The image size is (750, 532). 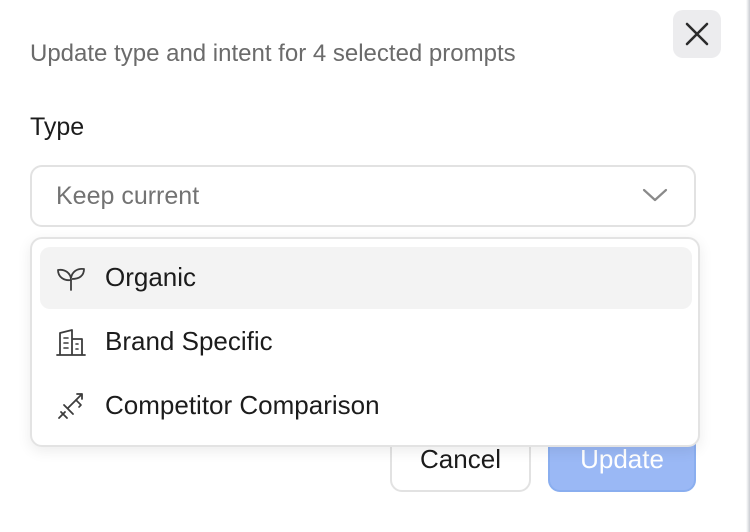 What do you see at coordinates (363, 196) in the screenshot?
I see `type-select: Keep current` at bounding box center [363, 196].